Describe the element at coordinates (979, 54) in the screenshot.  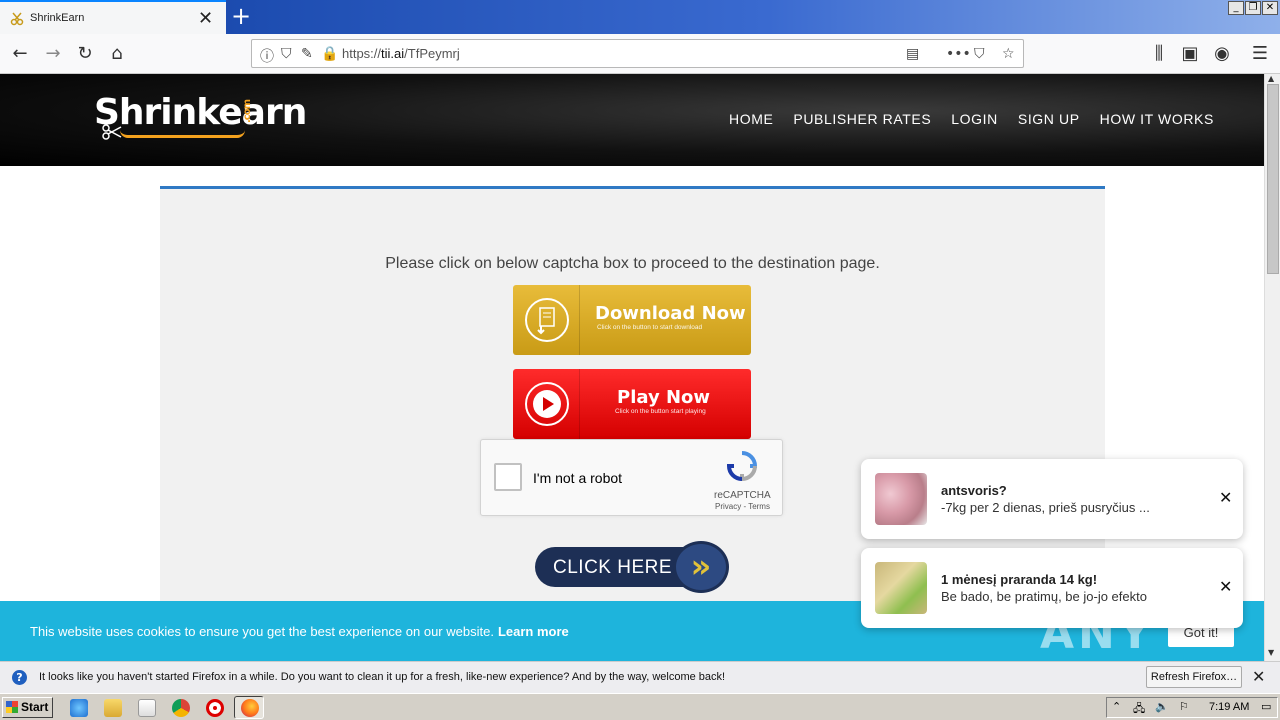
I see `pocket-icon: ⛉` at that location.